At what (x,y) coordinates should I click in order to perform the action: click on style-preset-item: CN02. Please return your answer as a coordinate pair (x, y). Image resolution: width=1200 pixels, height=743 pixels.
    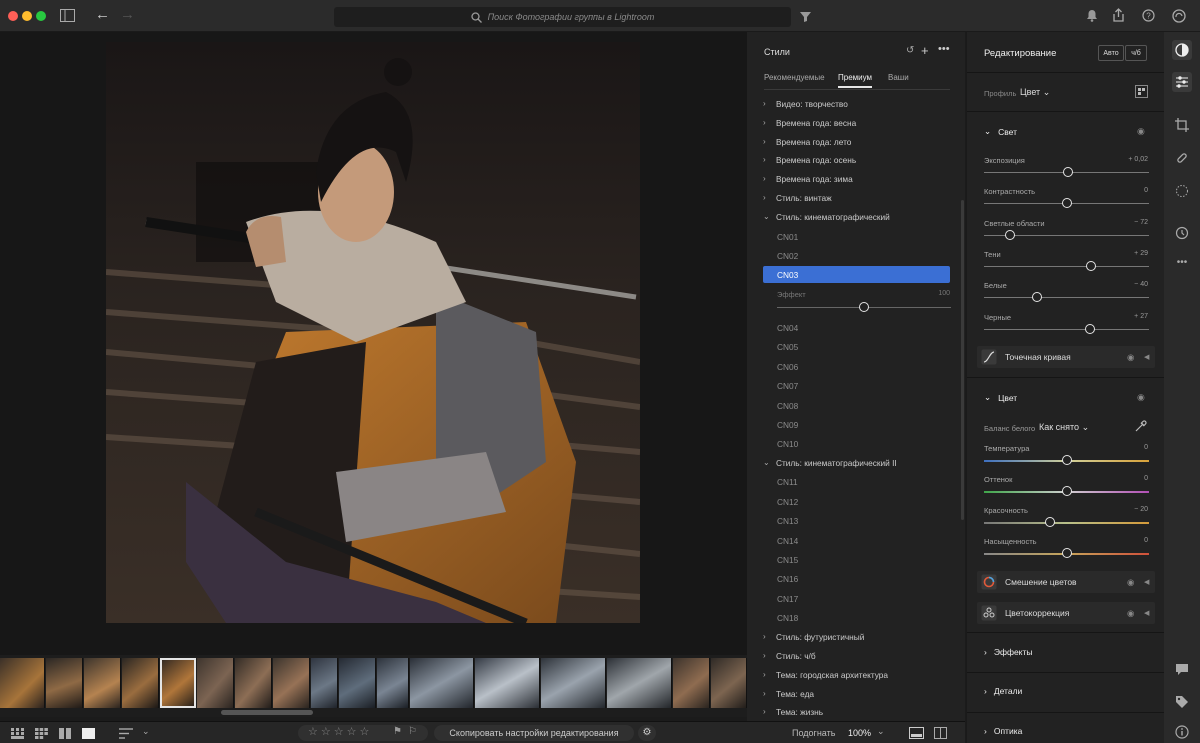
    Looking at the image, I should click on (856, 255).